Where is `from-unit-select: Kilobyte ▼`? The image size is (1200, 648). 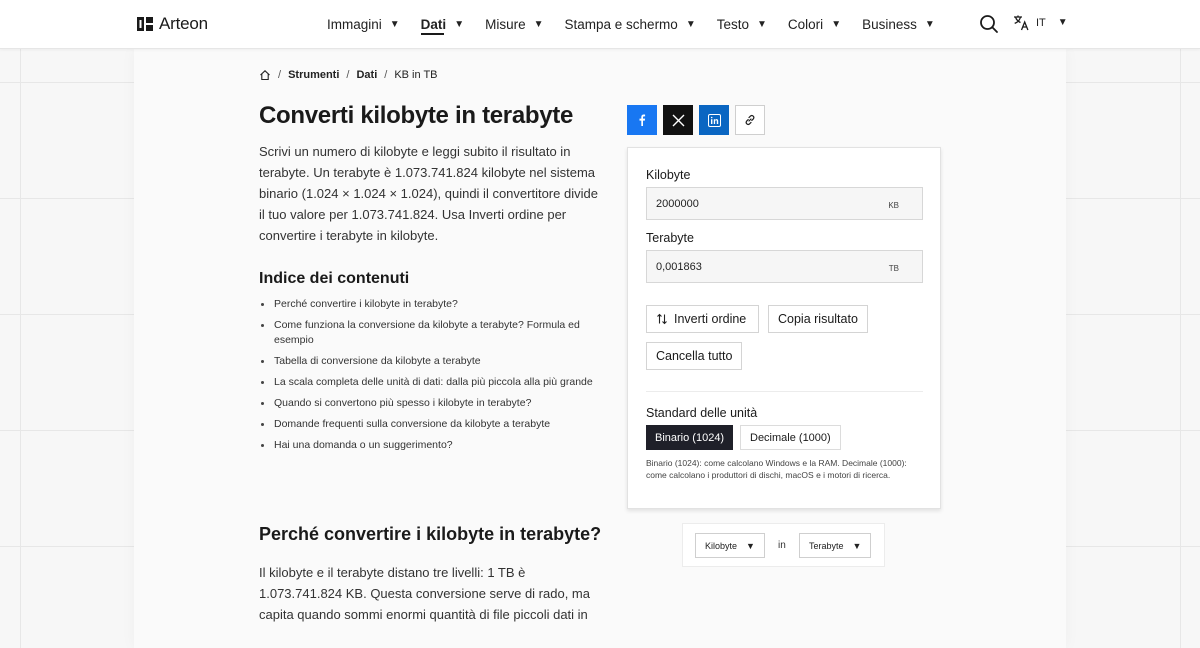
from-unit-select: Kilobyte ▼ is located at coordinates (730, 545).